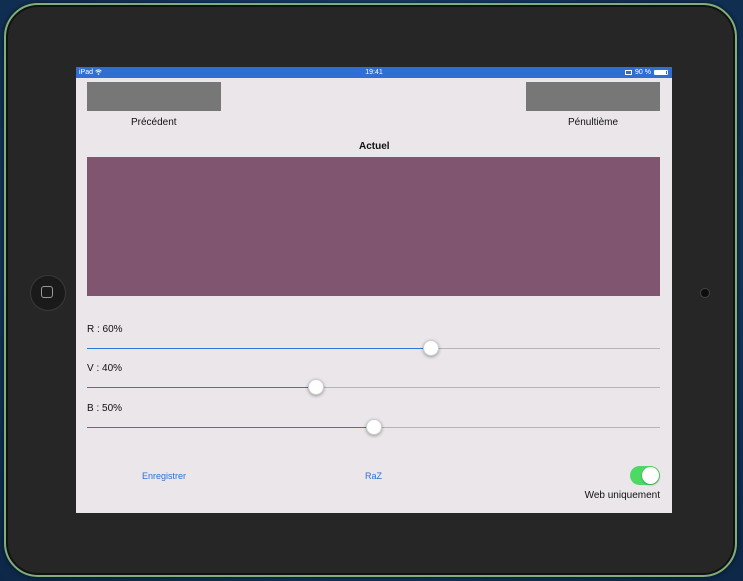  I want to click on red-slider-fill, so click(259, 348).